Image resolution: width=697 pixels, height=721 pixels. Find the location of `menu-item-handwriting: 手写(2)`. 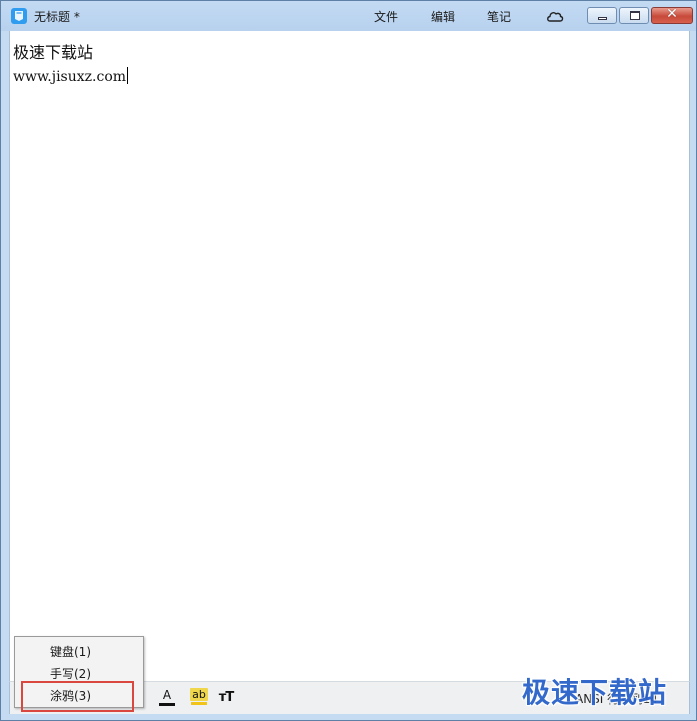

menu-item-handwriting: 手写(2) is located at coordinates (79, 672).